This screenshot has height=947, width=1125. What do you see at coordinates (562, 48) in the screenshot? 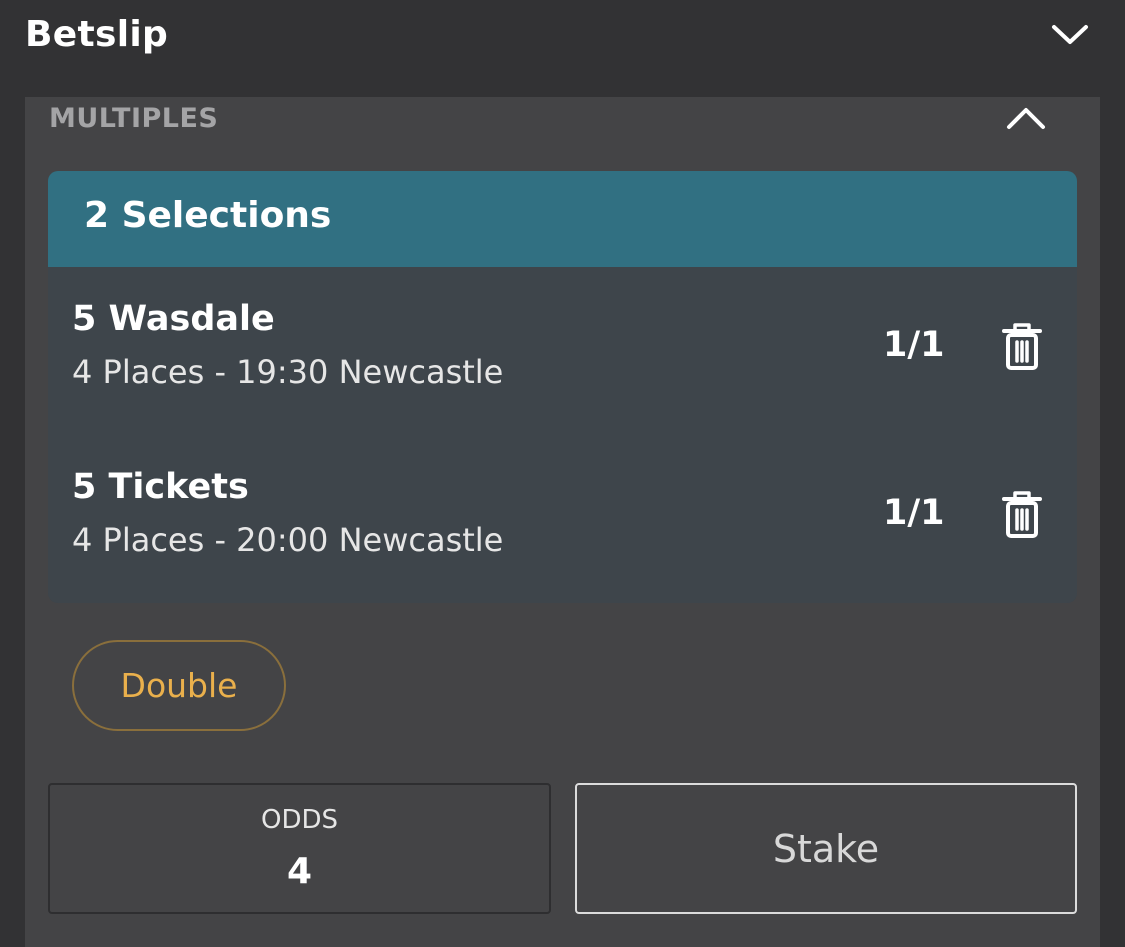
I see `betslip-header: Betslip` at bounding box center [562, 48].